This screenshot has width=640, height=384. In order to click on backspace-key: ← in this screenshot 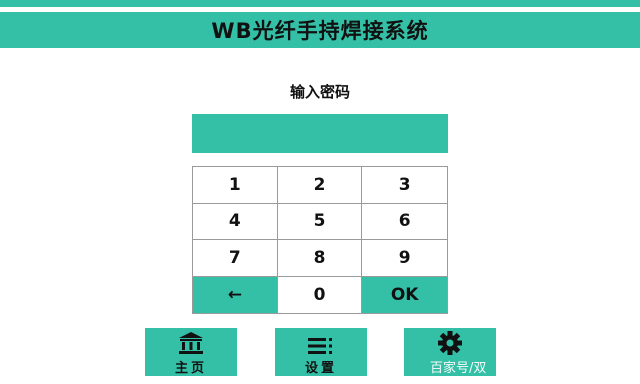, I will do `click(235, 294)`.